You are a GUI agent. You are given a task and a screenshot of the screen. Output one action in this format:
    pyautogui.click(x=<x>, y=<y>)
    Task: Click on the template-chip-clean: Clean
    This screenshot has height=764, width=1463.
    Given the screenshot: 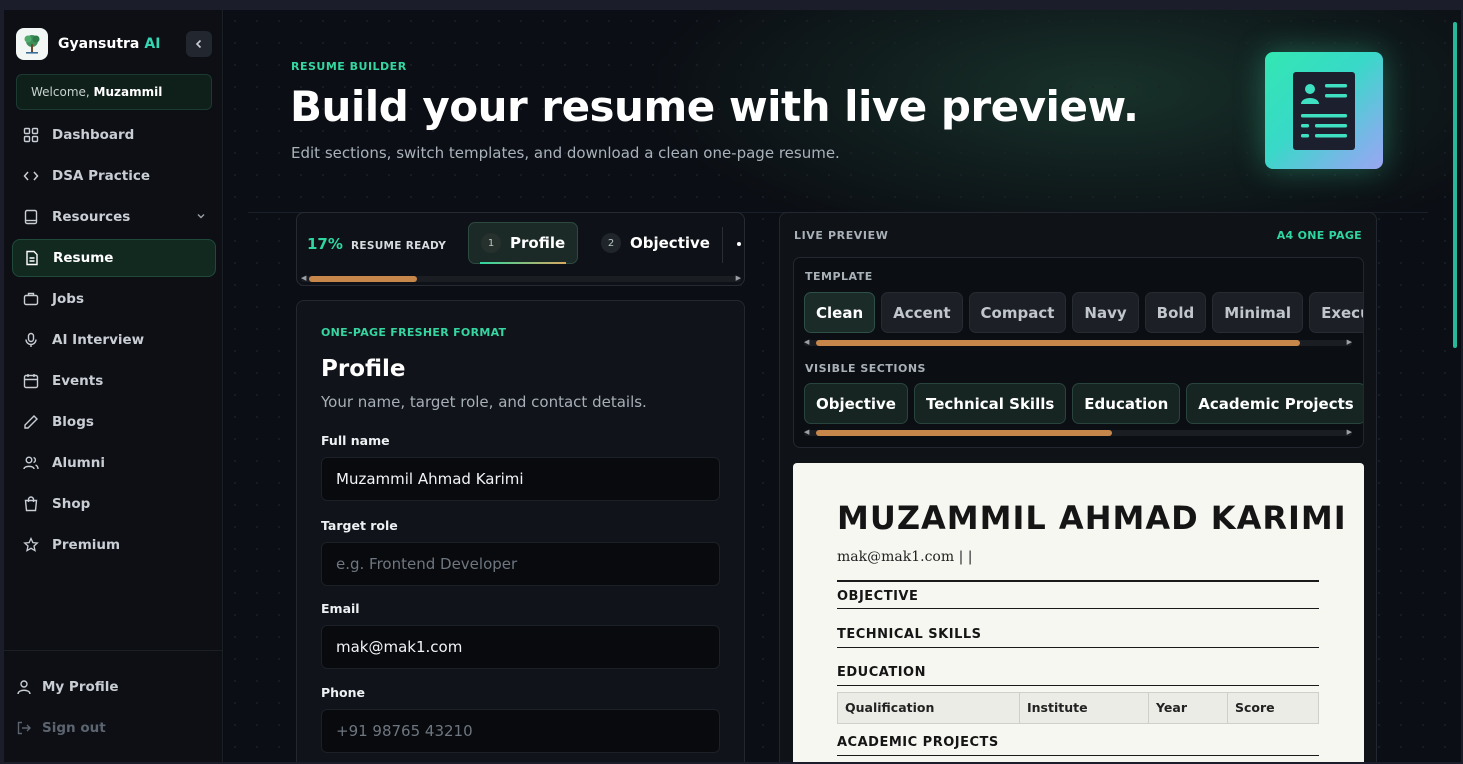 What is the action you would take?
    pyautogui.click(x=840, y=312)
    